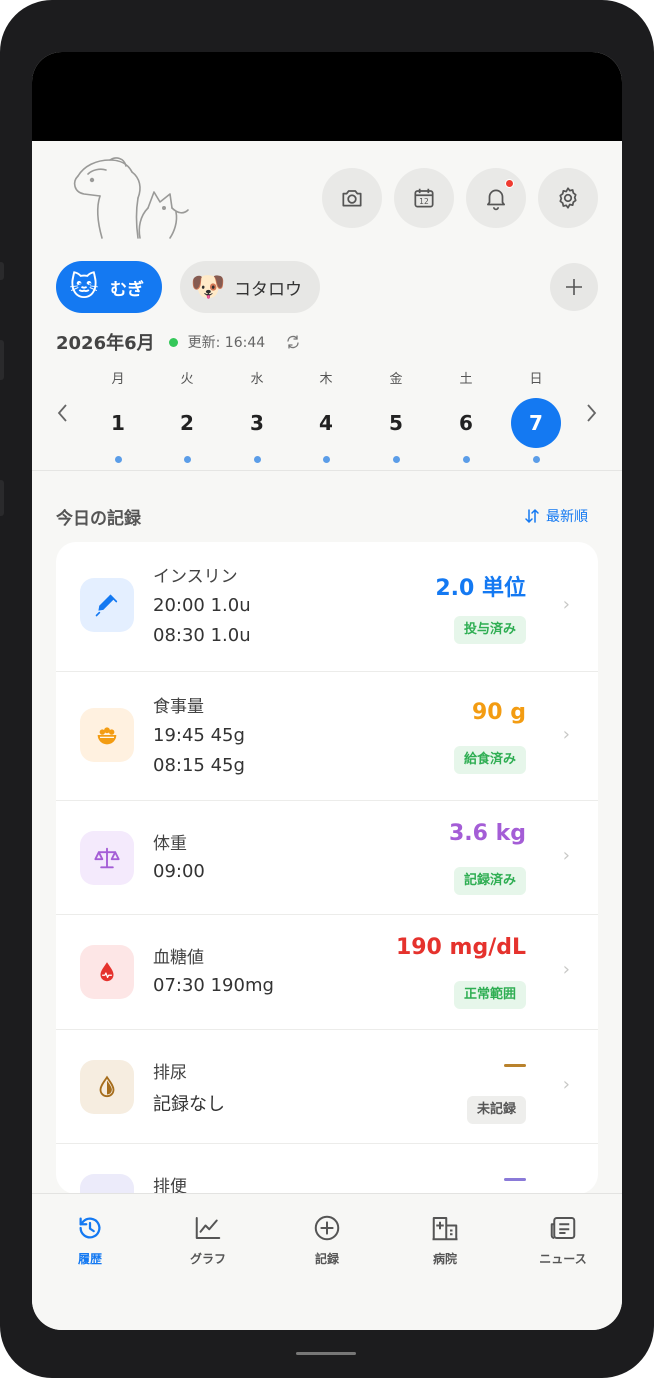 This screenshot has width=654, height=1378. Describe the element at coordinates (90, 1228) in the screenshot. I see `history-icon` at that location.